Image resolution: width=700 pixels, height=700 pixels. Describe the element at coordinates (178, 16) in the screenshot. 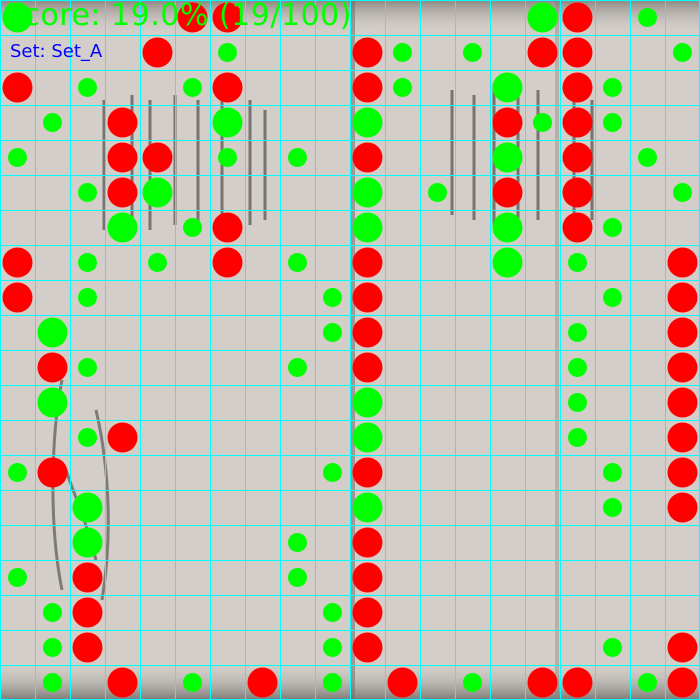

I see `score-label: Score: 19.0% (19/100)` at that location.